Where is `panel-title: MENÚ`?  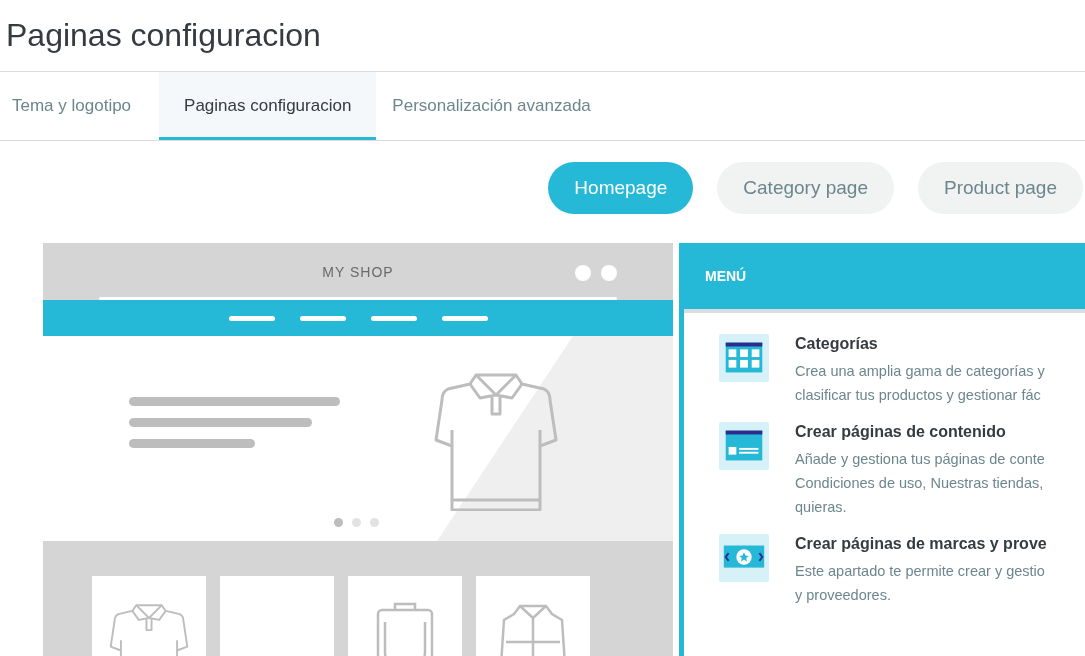 panel-title: MENÚ is located at coordinates (726, 276).